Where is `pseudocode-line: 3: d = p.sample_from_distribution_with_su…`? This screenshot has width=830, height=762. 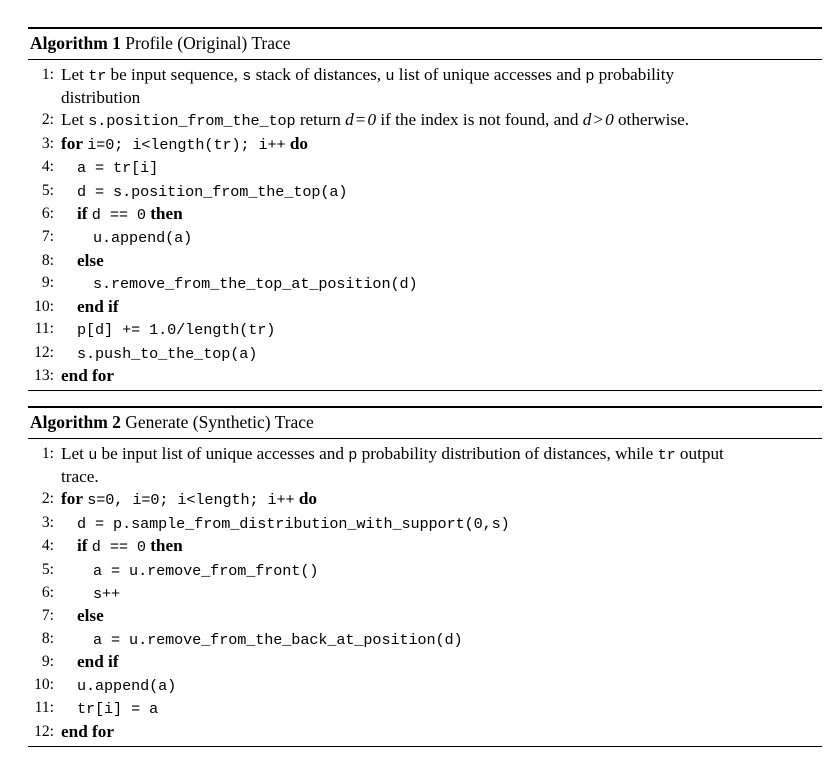
pseudocode-line: 3: d = p.sample_from_distribution_with_su… is located at coordinates (425, 523).